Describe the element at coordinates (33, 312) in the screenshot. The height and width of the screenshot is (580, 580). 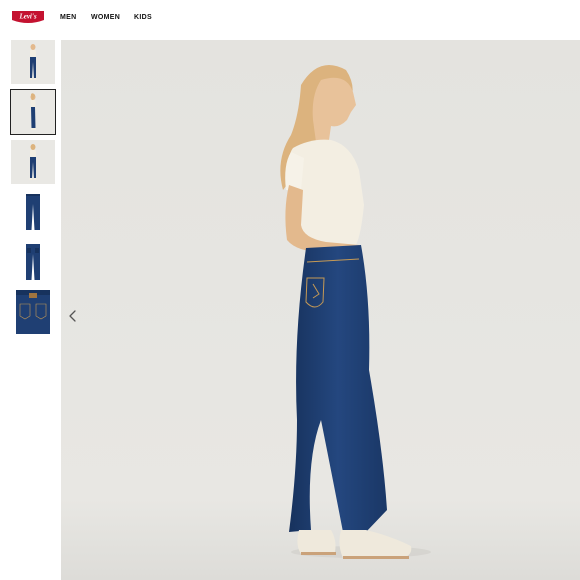
I see `thumbnail-jeans-detail` at that location.